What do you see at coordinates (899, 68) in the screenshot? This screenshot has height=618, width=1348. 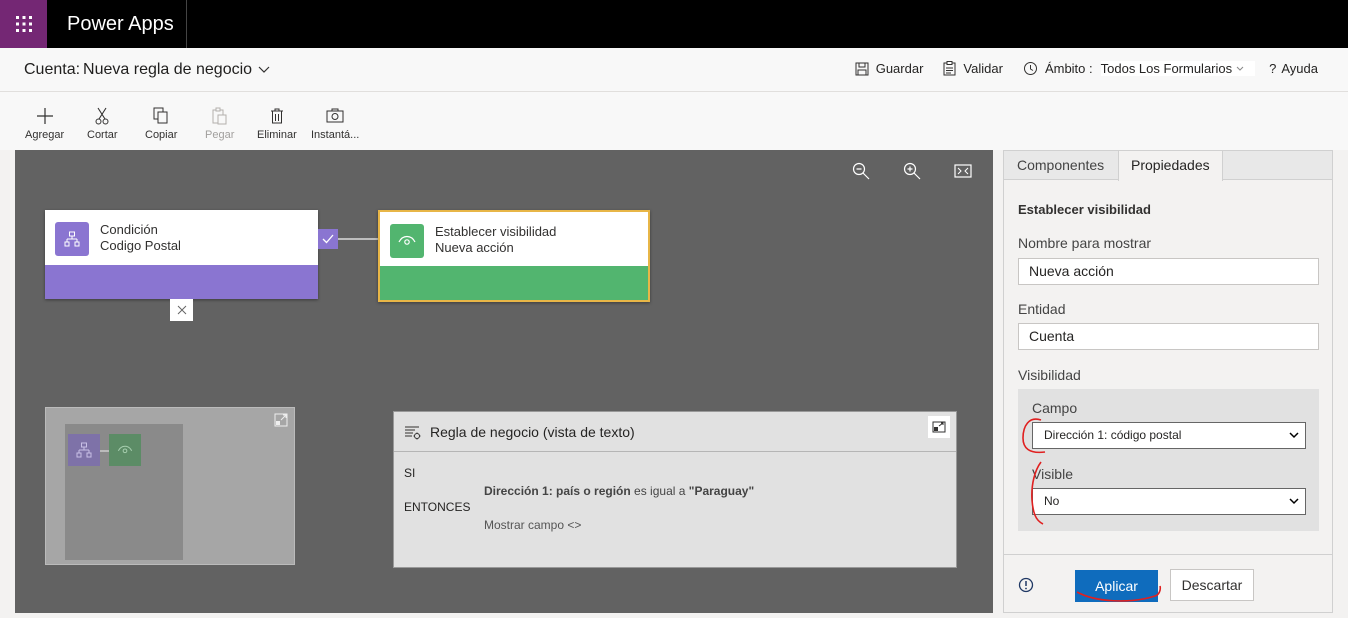 I see `save-label: Guardar` at bounding box center [899, 68].